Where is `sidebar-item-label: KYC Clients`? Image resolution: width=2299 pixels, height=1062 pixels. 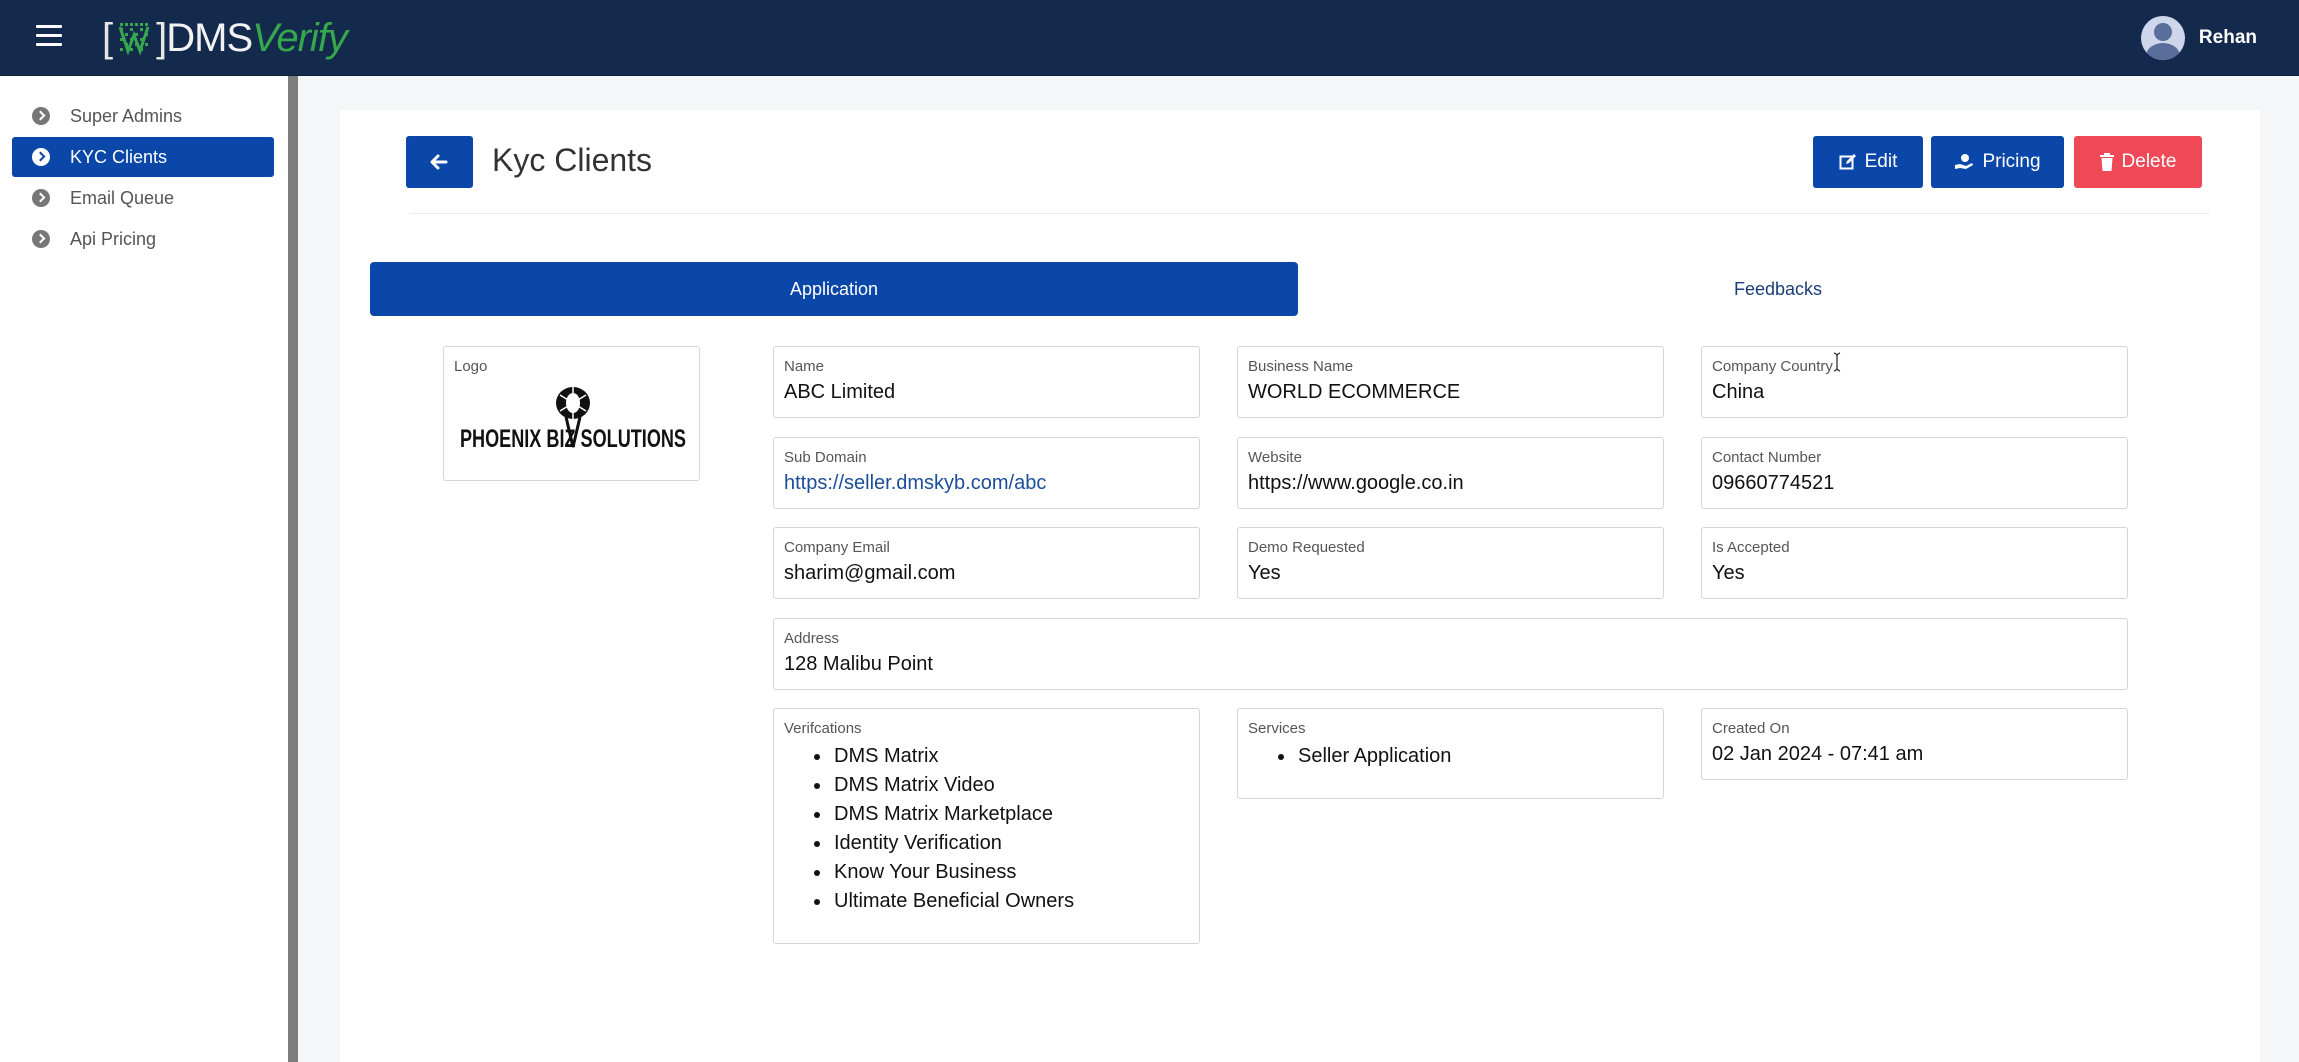 sidebar-item-label: KYC Clients is located at coordinates (119, 156).